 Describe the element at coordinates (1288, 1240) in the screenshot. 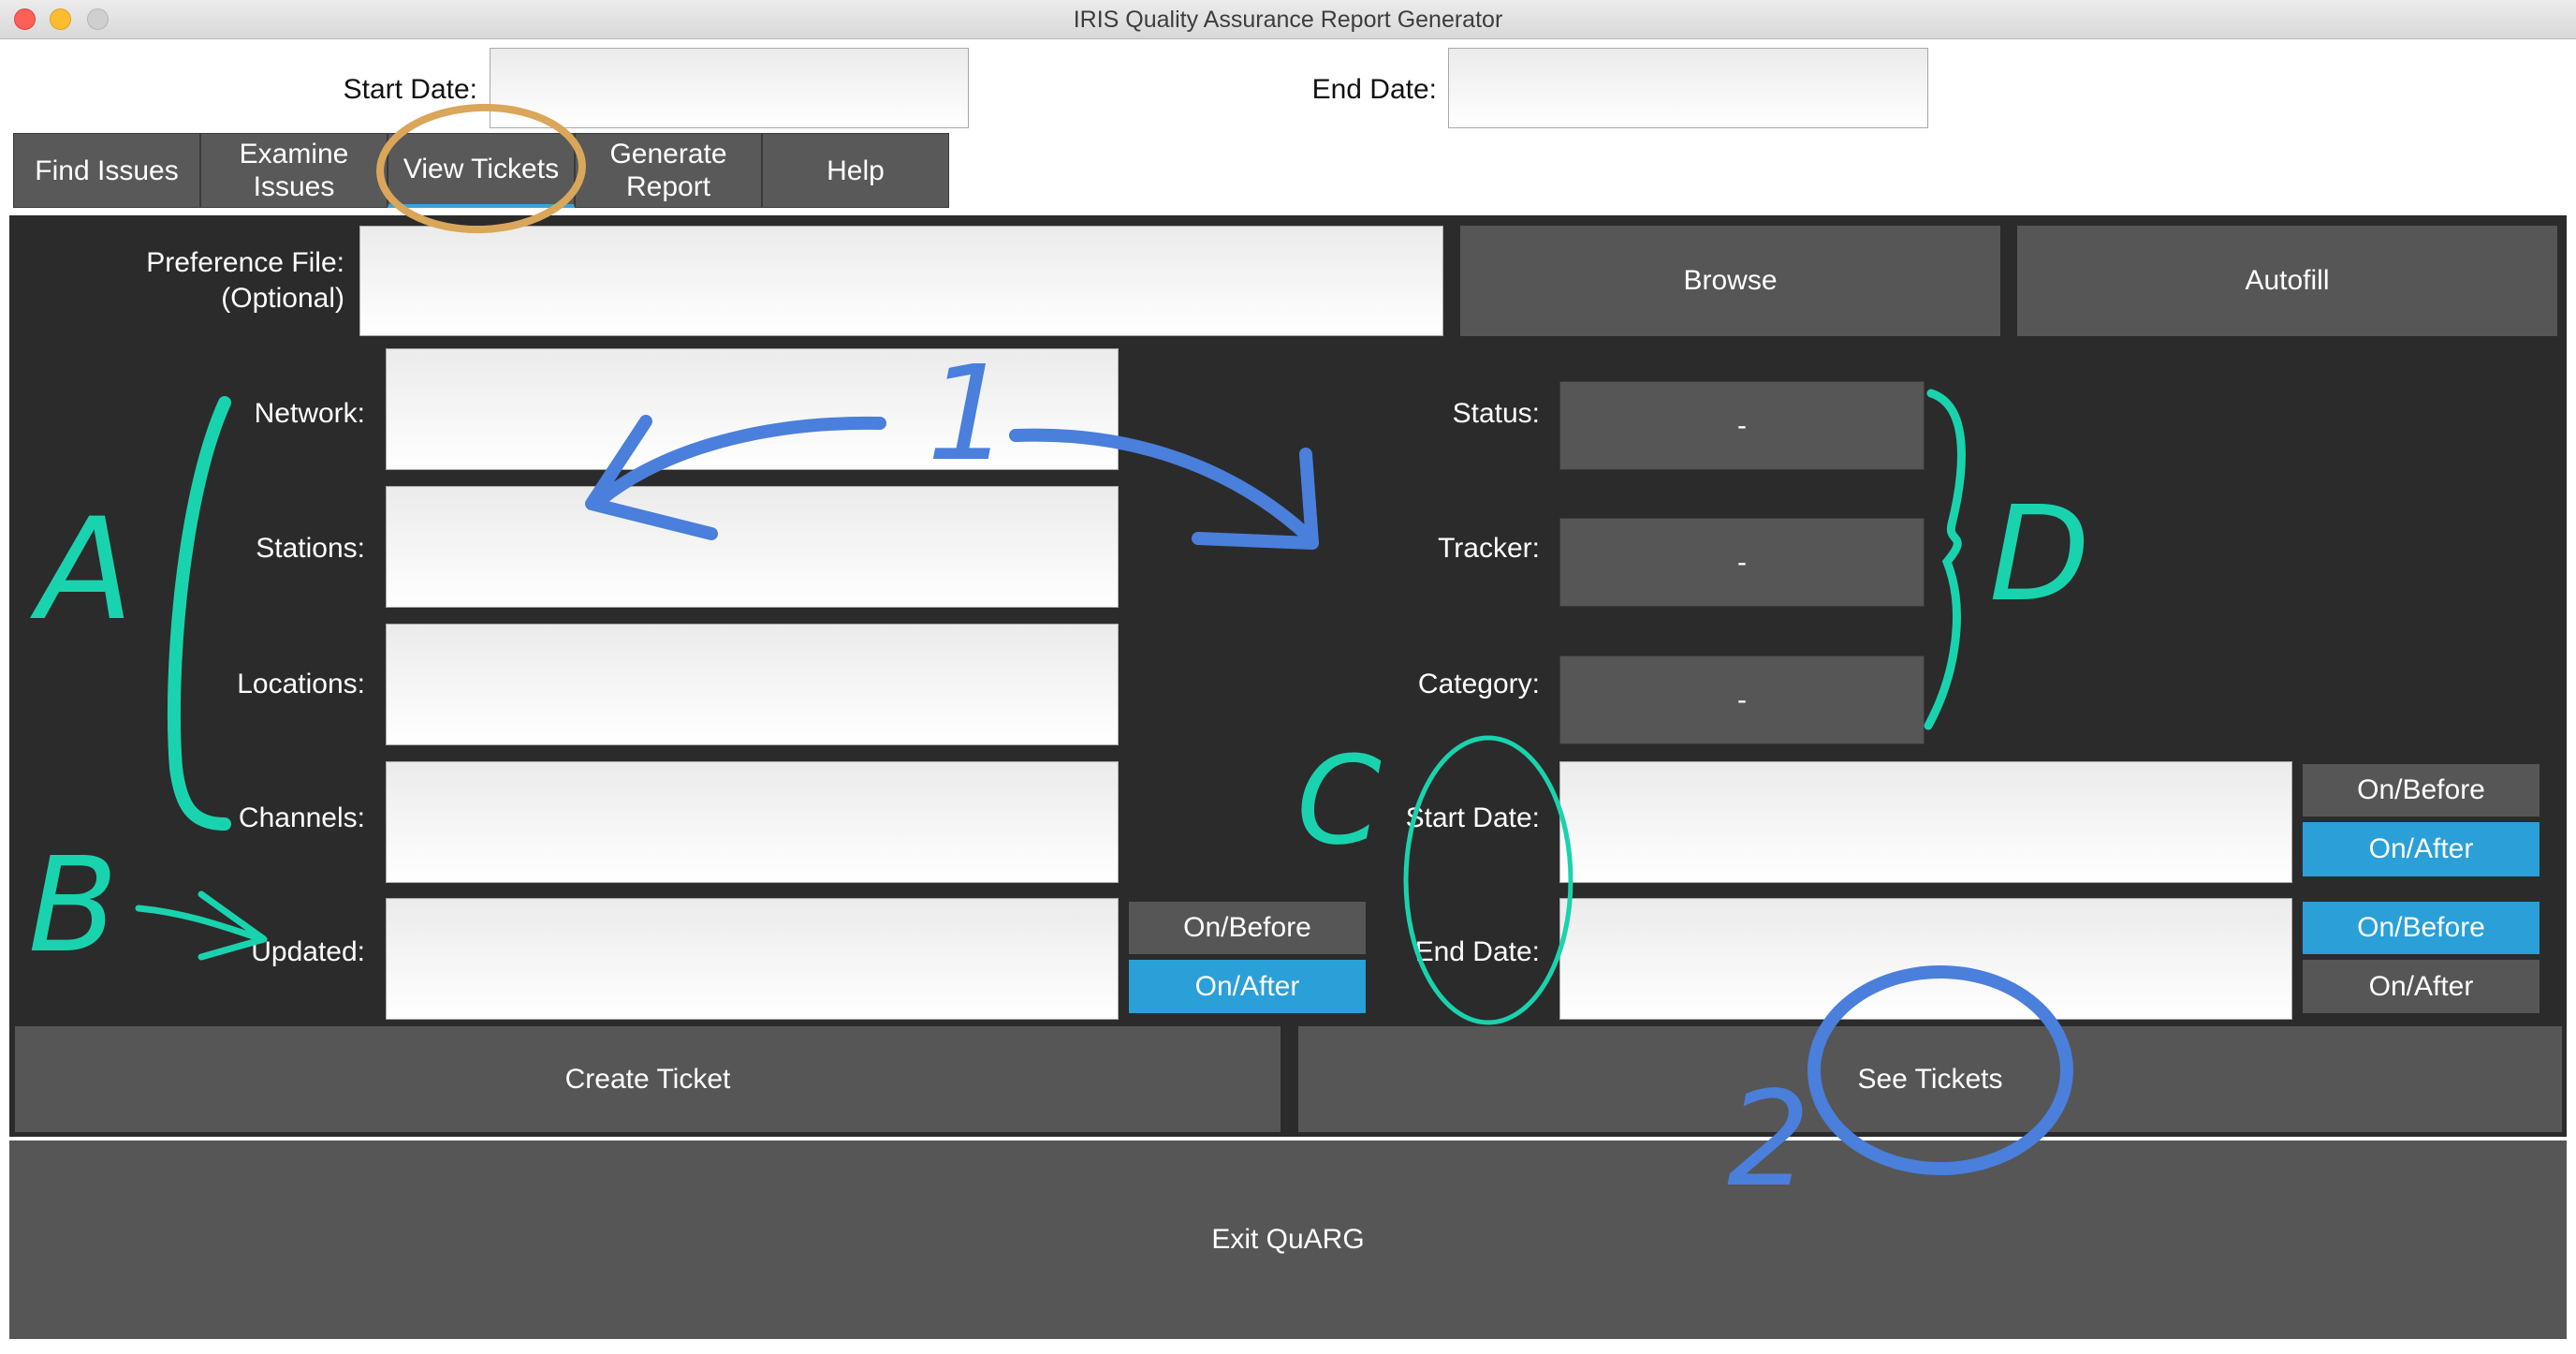

I see `exit-quarg-button: Exit QuARG` at that location.